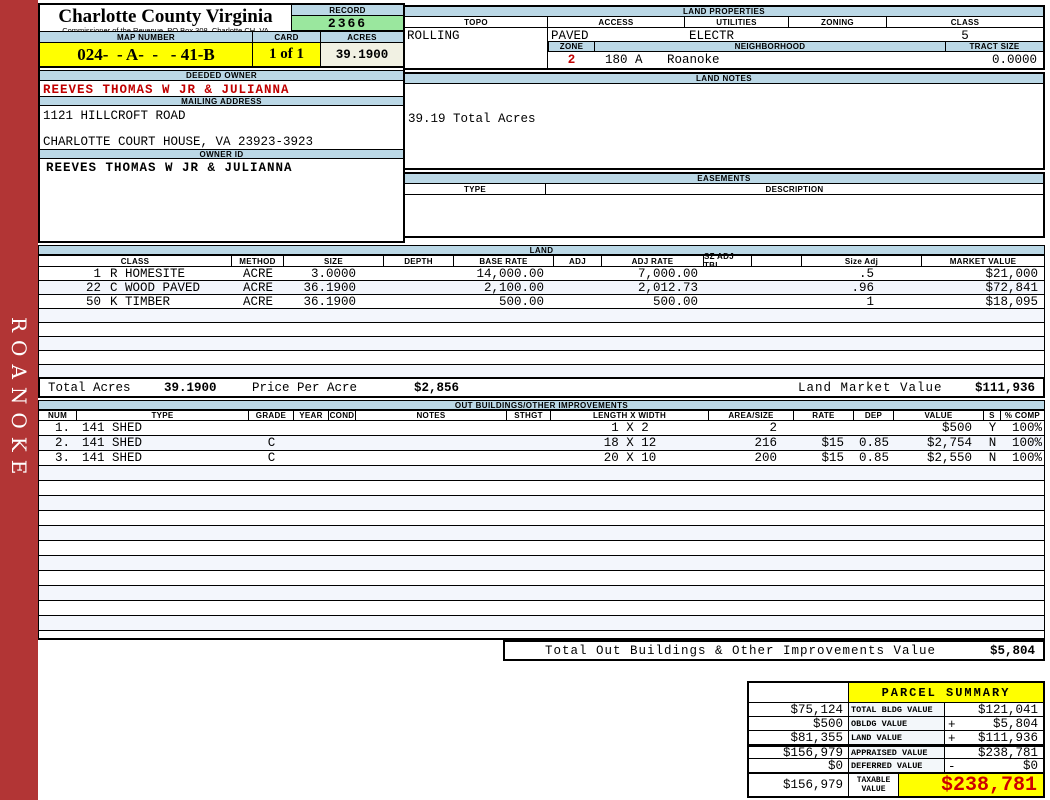 The width and height of the screenshot is (1050, 800). What do you see at coordinates (521, 301) in the screenshot?
I see `land-base-rate: 500.00` at bounding box center [521, 301].